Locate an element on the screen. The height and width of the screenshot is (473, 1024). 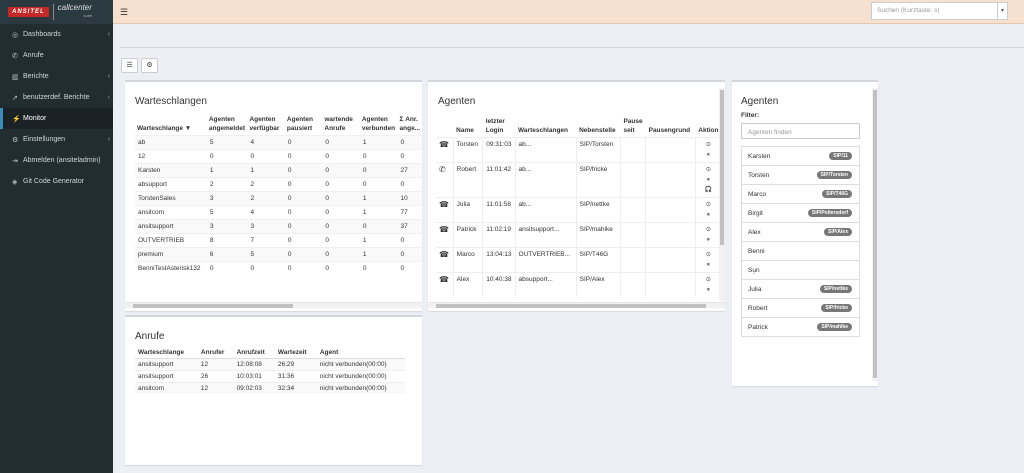
search-input: Suchen (Kurztaste: s) ▾ is located at coordinates (939, 11).